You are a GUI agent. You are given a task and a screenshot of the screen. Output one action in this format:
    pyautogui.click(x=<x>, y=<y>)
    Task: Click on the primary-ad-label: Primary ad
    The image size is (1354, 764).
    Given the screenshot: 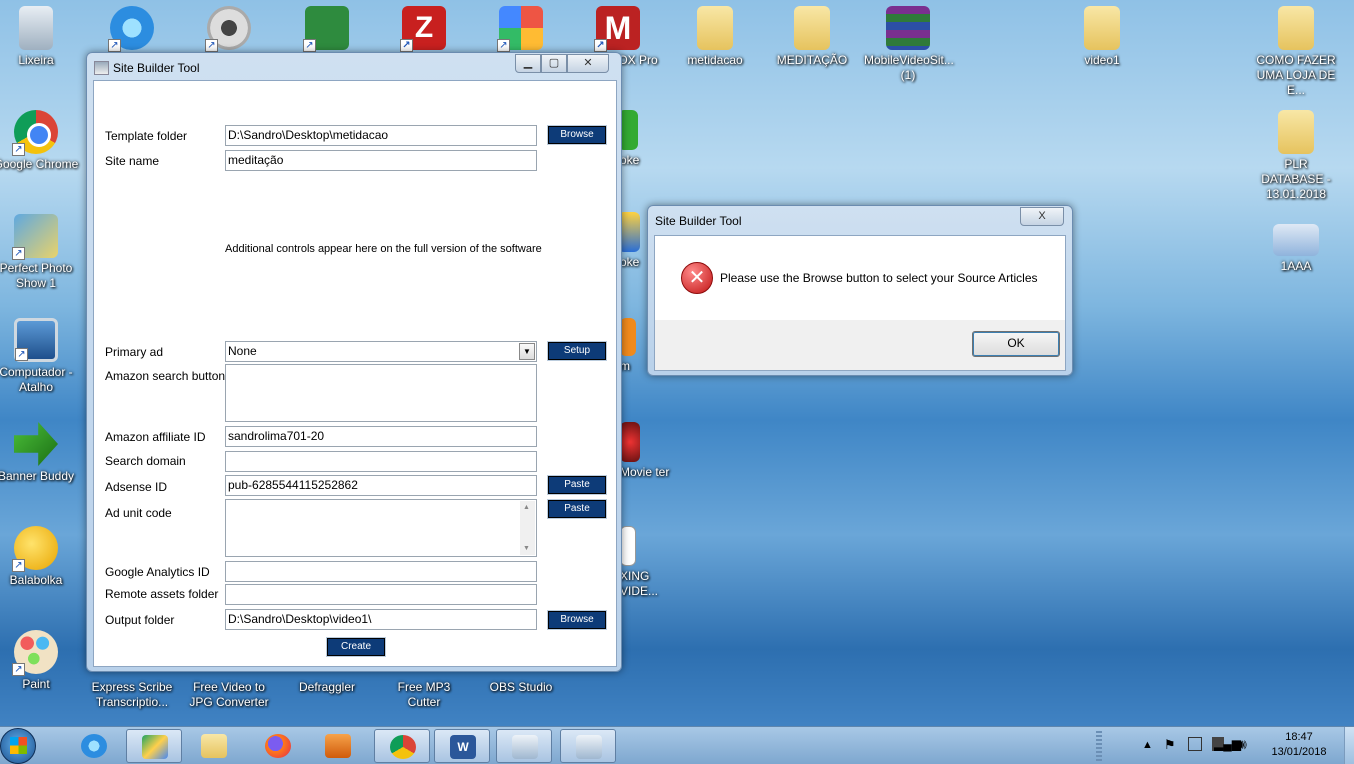 What is the action you would take?
    pyautogui.click(x=134, y=352)
    